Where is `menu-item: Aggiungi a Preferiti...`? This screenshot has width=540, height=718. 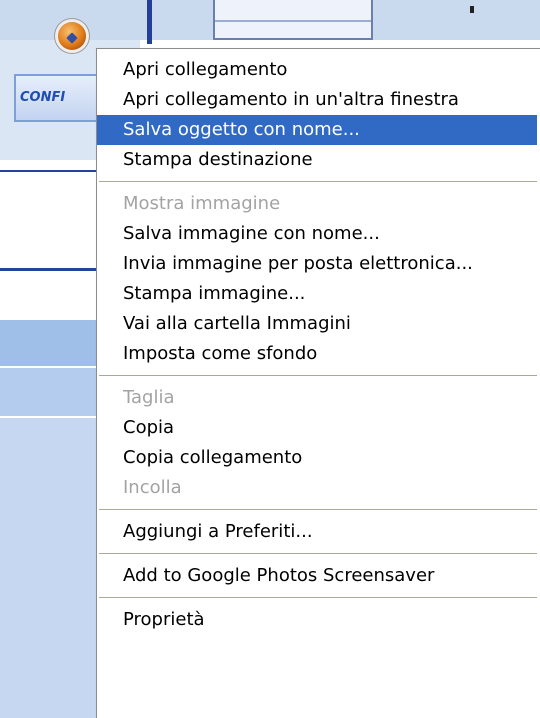
menu-item: Aggiungi a Preferiti... is located at coordinates (317, 532).